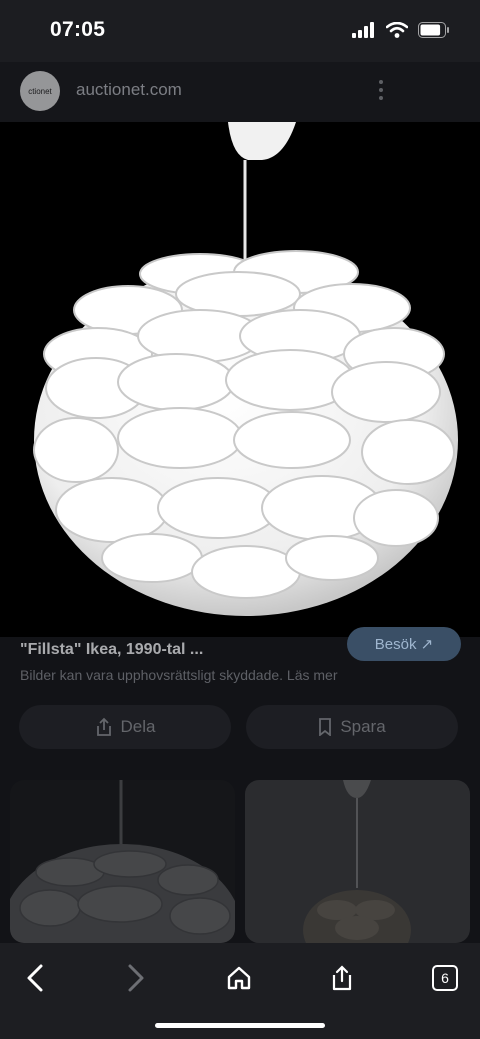  I want to click on forward-button, so click(136, 978).